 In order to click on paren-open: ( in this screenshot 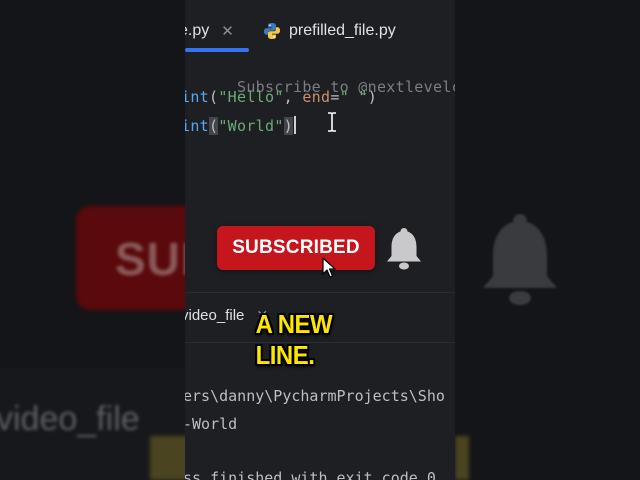, I will do `click(214, 97)`.